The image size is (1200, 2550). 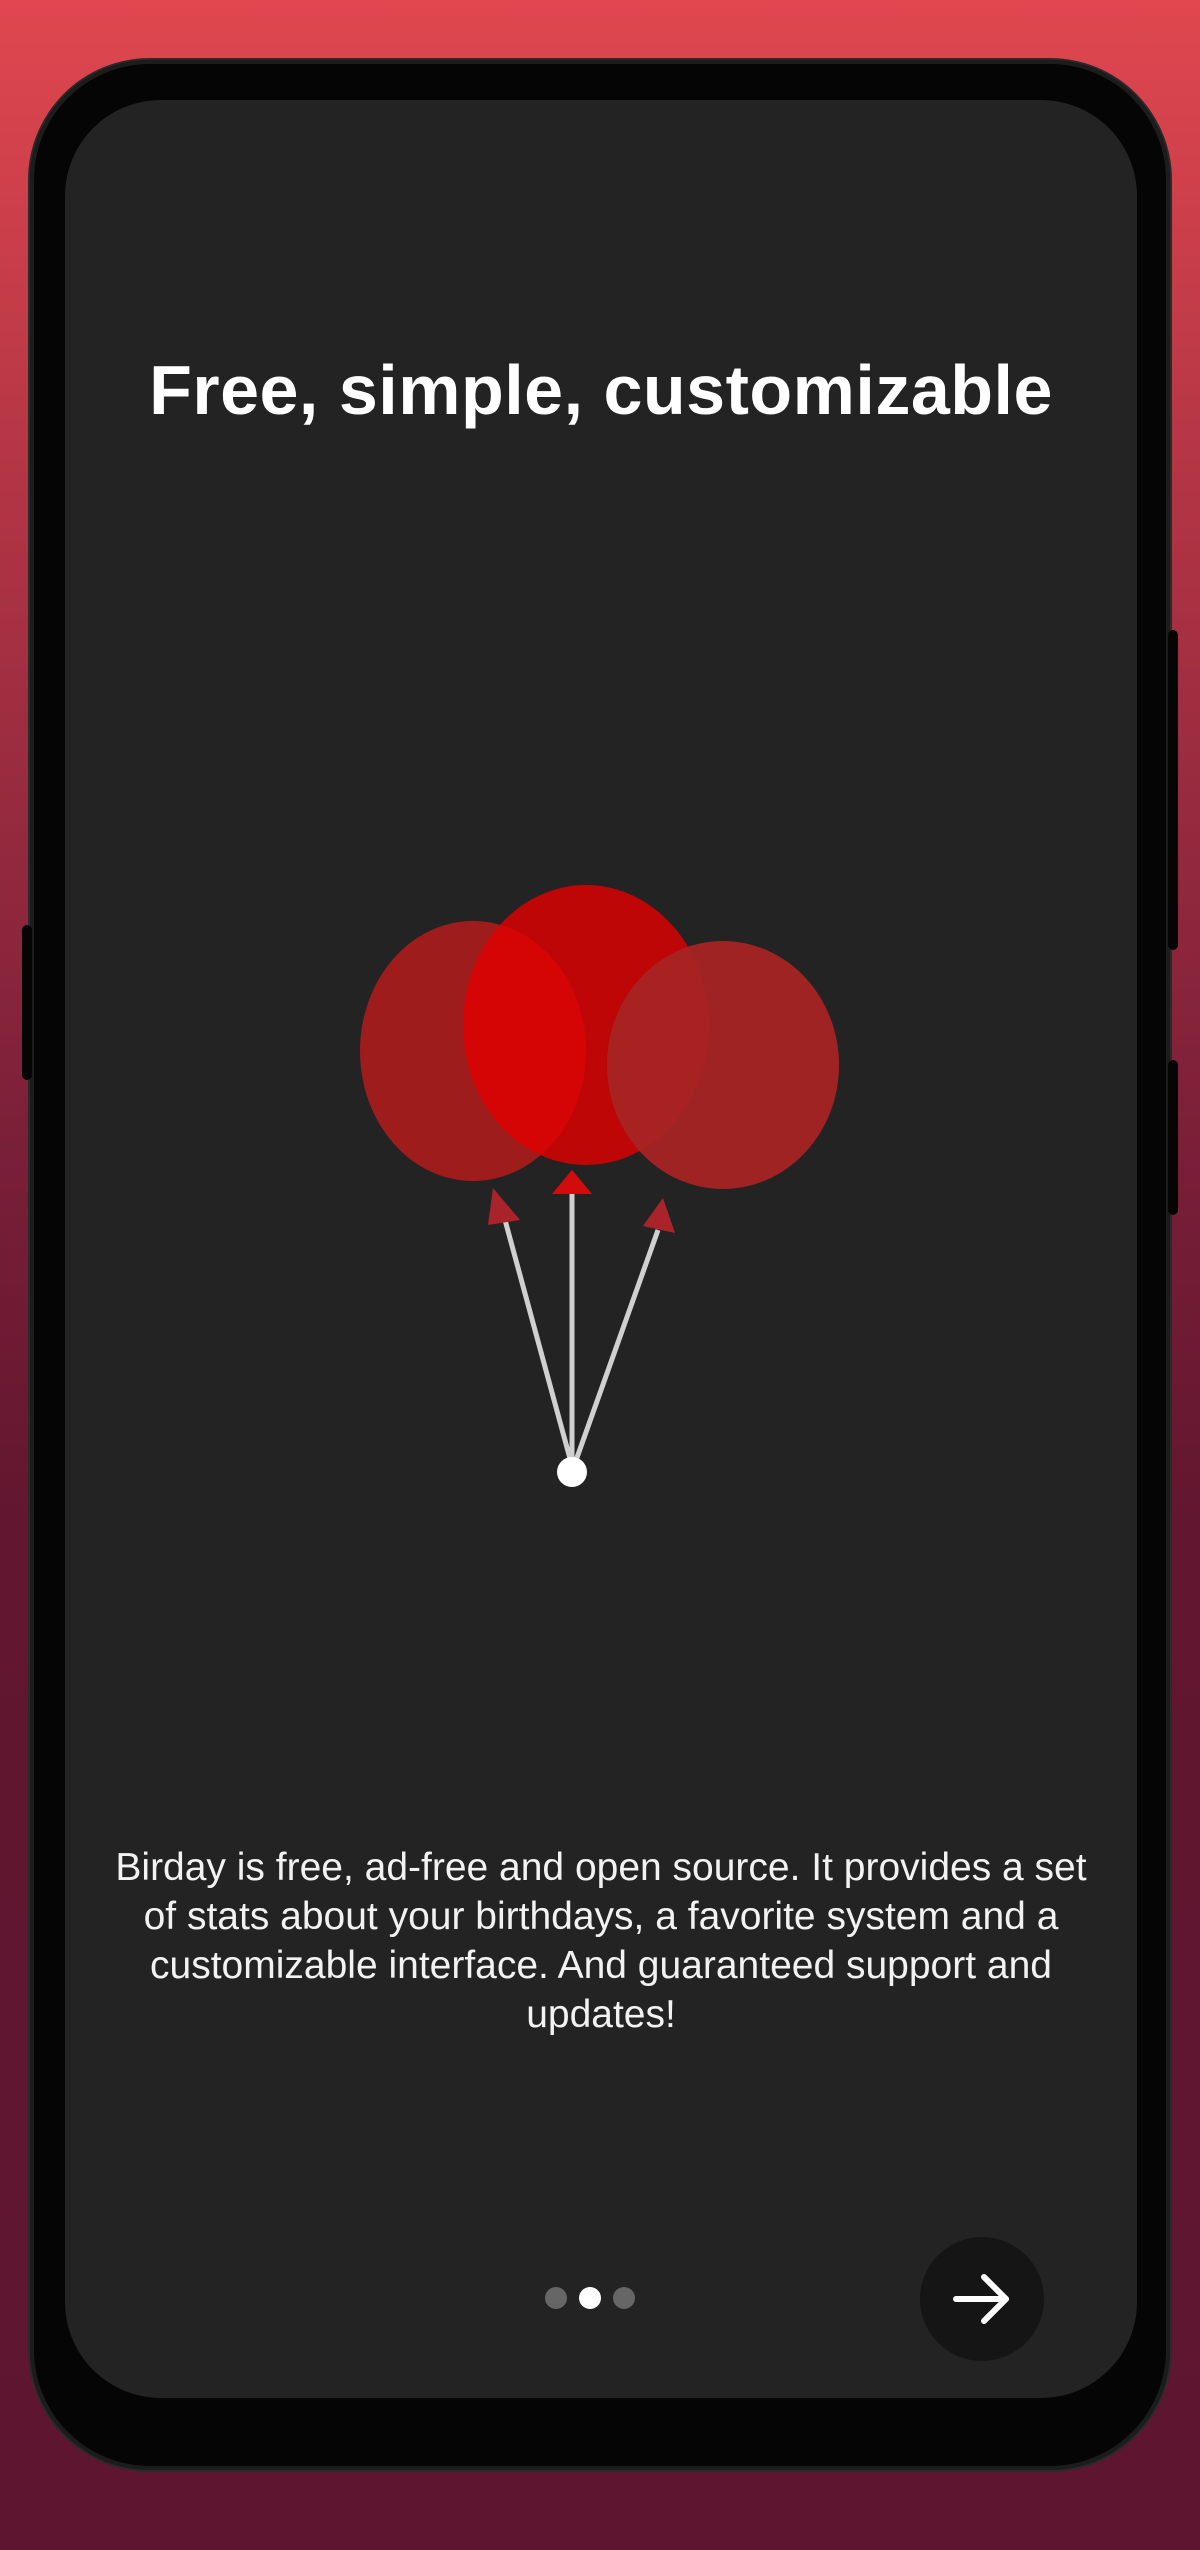 I want to click on balloons-icon, so click(x=599, y=1186).